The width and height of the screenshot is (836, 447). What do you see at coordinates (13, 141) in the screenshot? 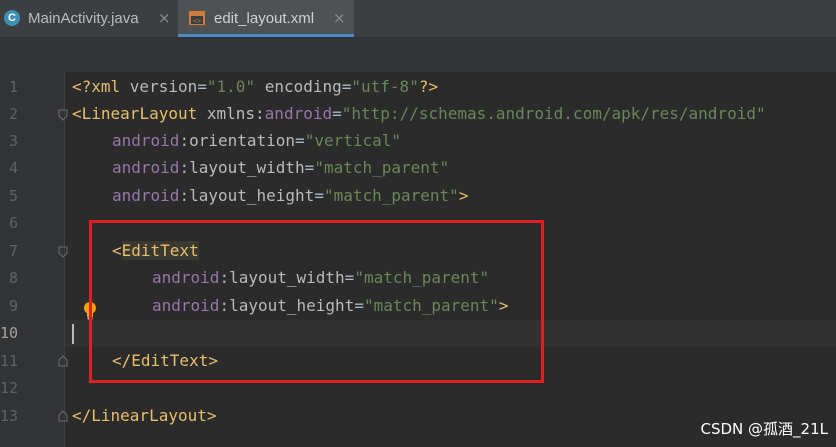
I see `line-number: 3` at bounding box center [13, 141].